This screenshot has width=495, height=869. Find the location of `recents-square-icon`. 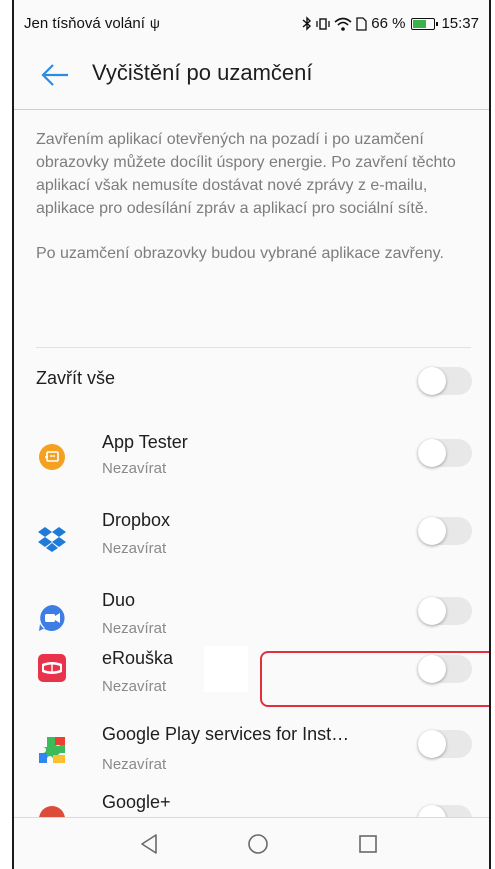

recents-square-icon is located at coordinates (368, 844).